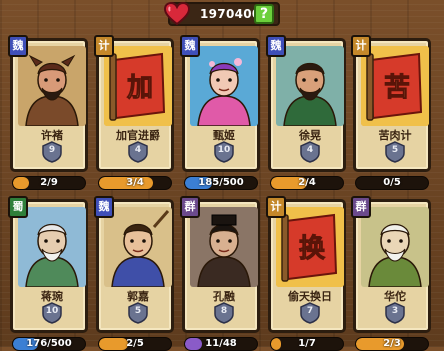 This screenshot has height=351, width=444. I want to click on progress-bar: 11/48, so click(221, 344).